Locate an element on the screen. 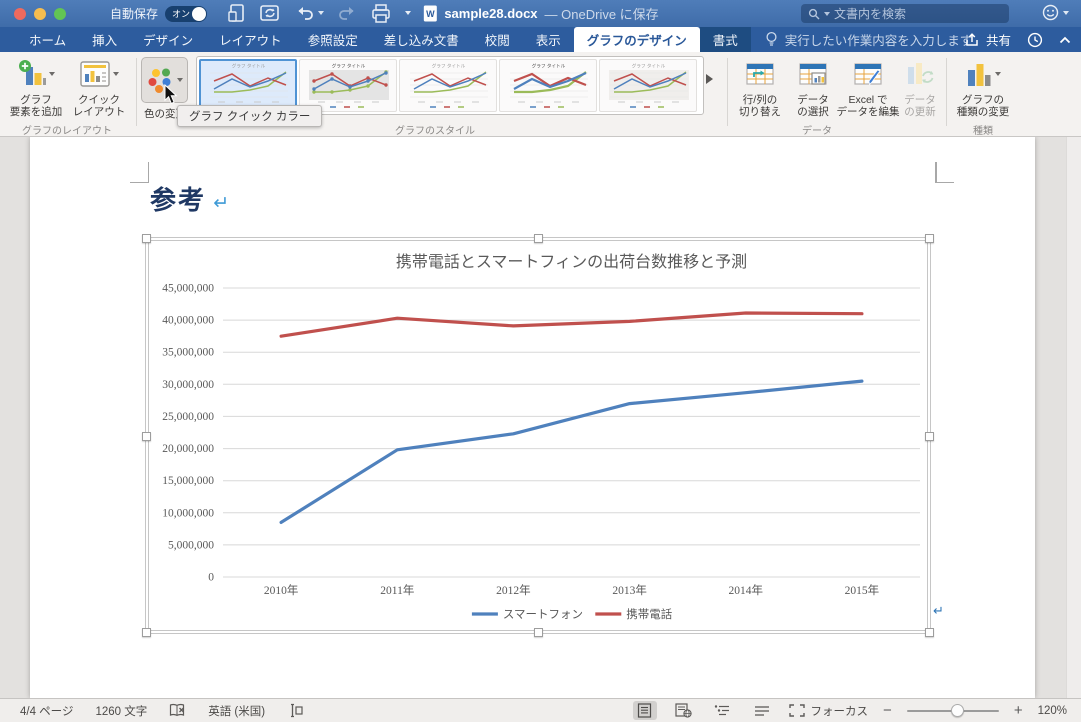 The width and height of the screenshot is (1081, 722). svg-text: 45,000,000 is located at coordinates (188, 289).